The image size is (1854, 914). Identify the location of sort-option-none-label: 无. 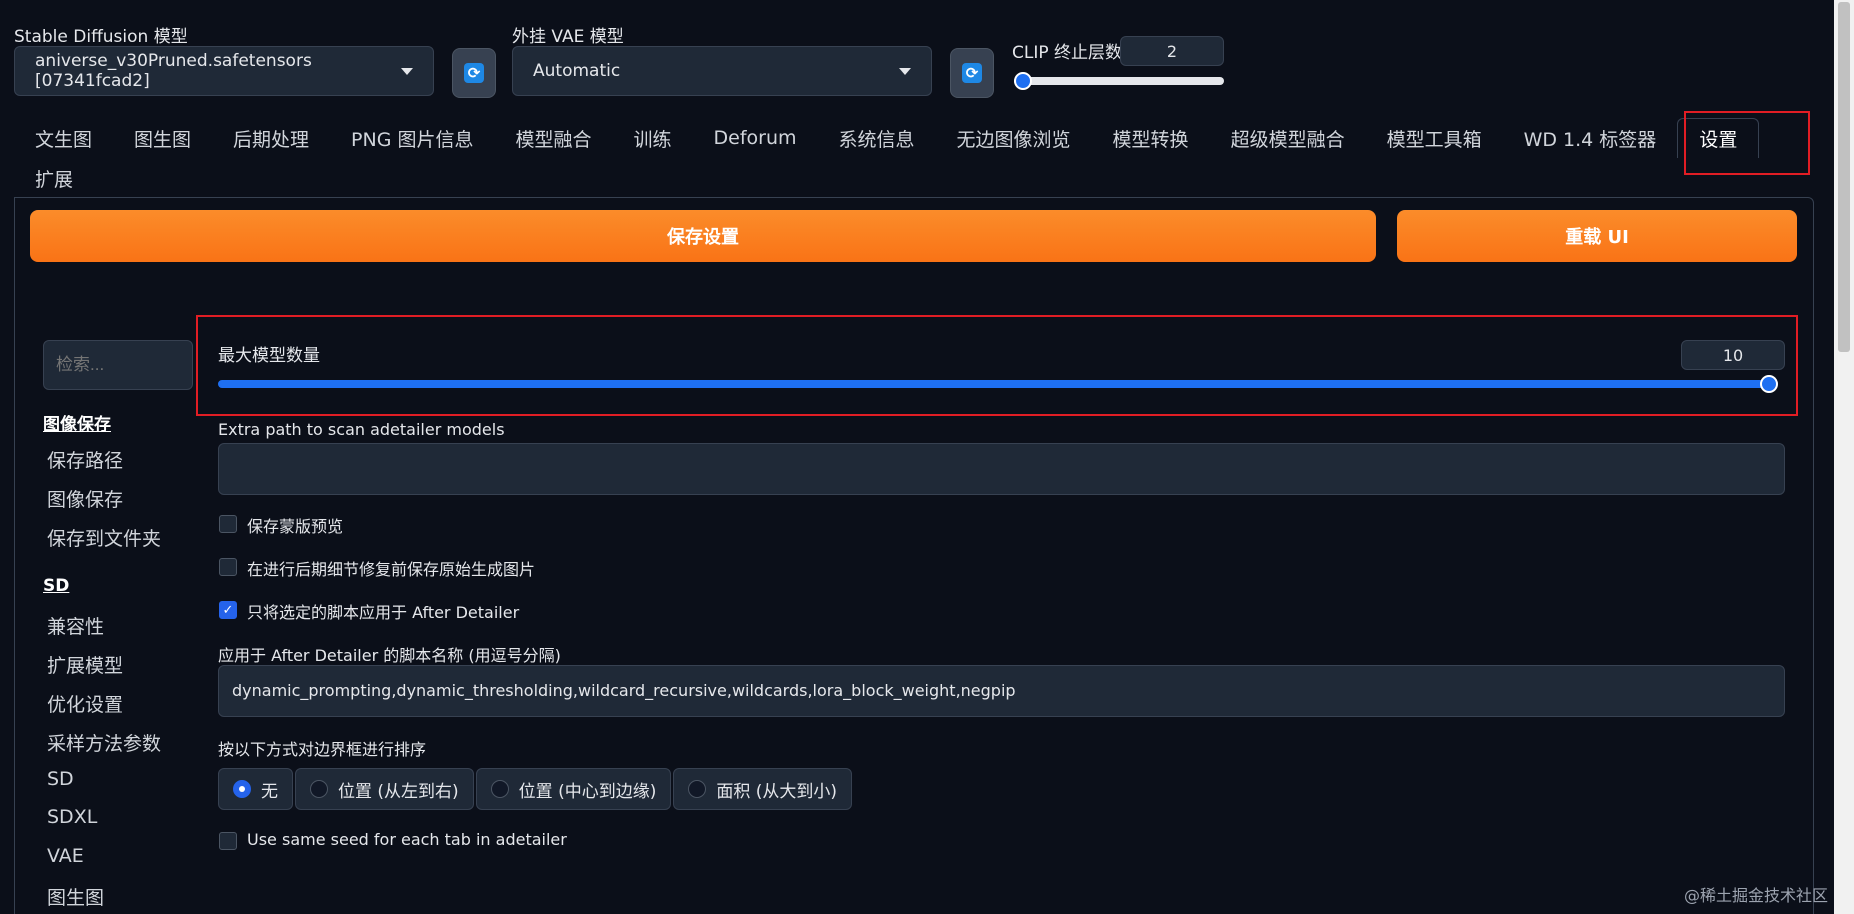
(269, 791).